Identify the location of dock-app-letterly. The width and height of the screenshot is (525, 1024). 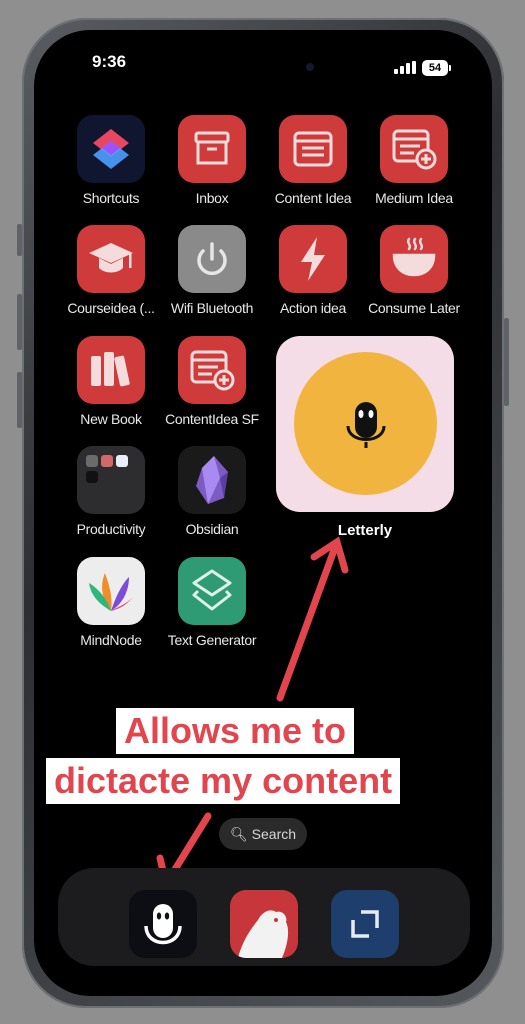
(163, 924).